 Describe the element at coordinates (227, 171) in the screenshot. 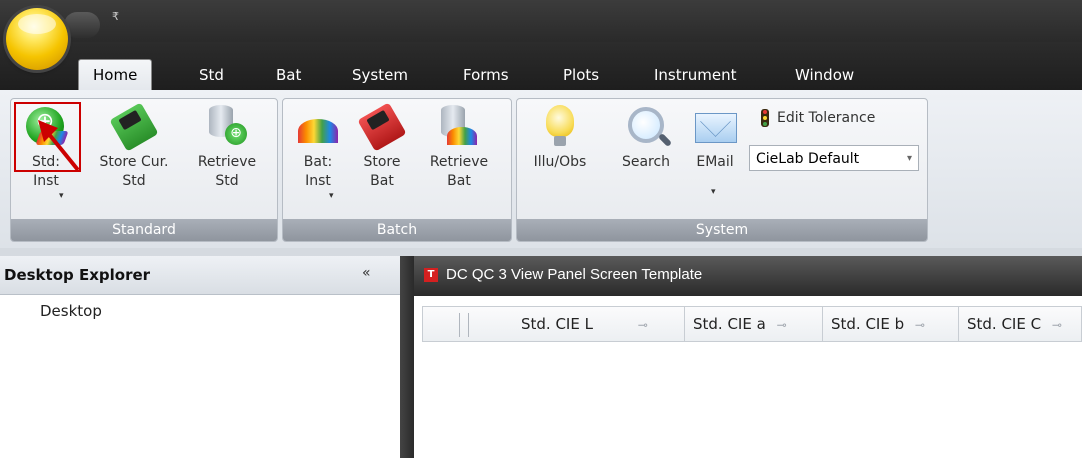

I see `retrieve-std-label: Retrieve Std` at that location.